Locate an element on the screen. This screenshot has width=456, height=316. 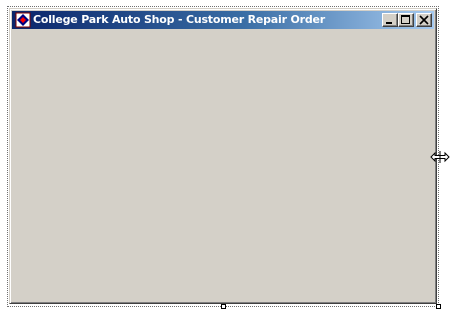
minimize-button is located at coordinates (390, 20).